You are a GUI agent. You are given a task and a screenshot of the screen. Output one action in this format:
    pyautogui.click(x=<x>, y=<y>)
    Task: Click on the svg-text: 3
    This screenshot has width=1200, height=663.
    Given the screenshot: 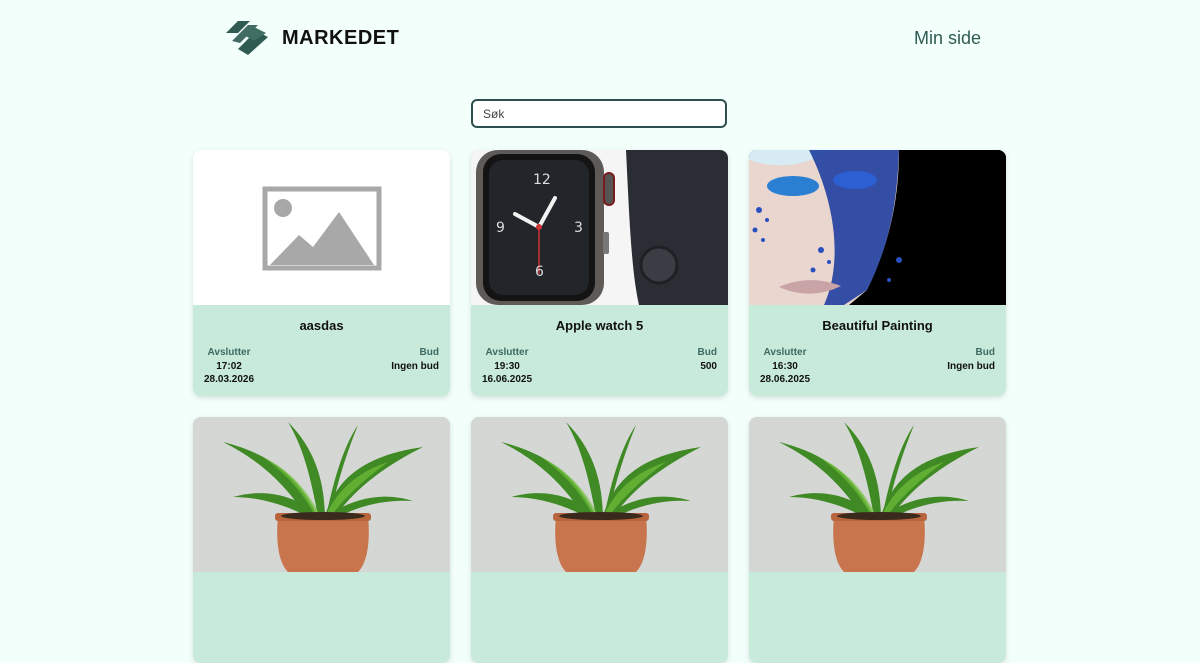 What is the action you would take?
    pyautogui.click(x=578, y=228)
    